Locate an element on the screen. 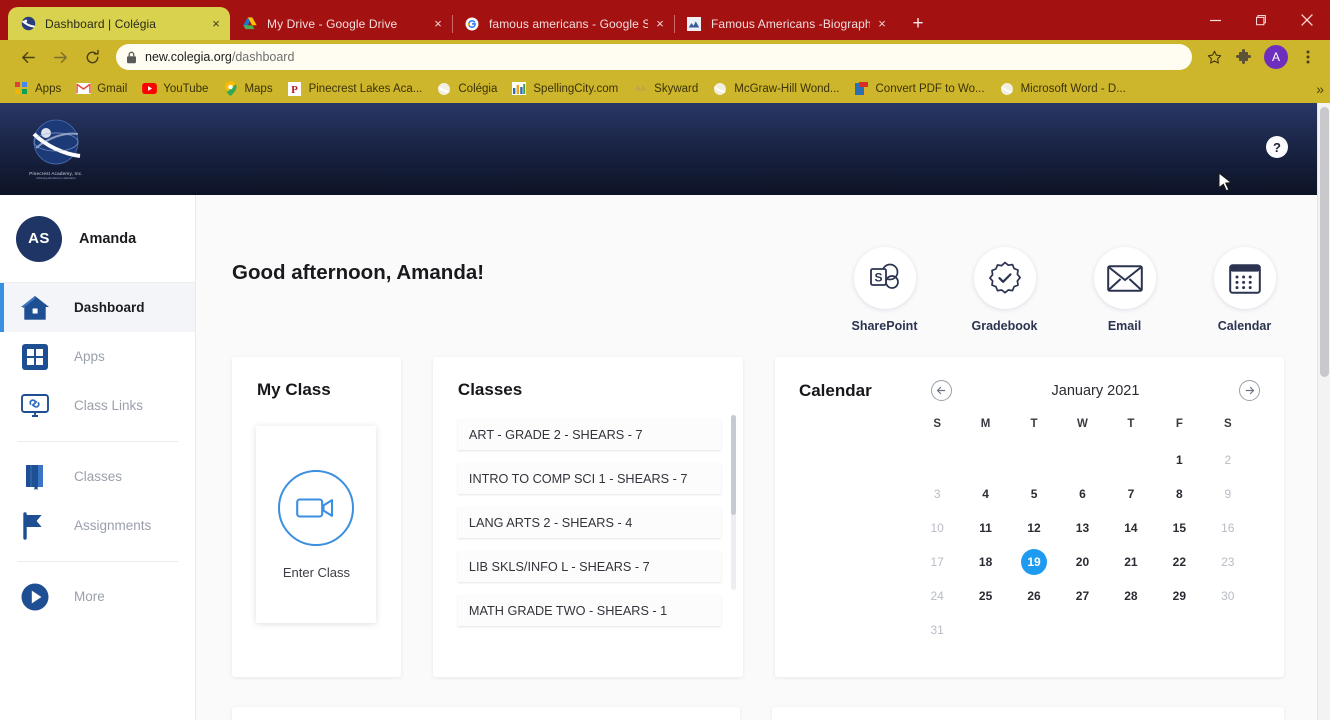 This screenshot has width=1330, height=720. address-bar: new.colegia.org/dashboard is located at coordinates (654, 57).